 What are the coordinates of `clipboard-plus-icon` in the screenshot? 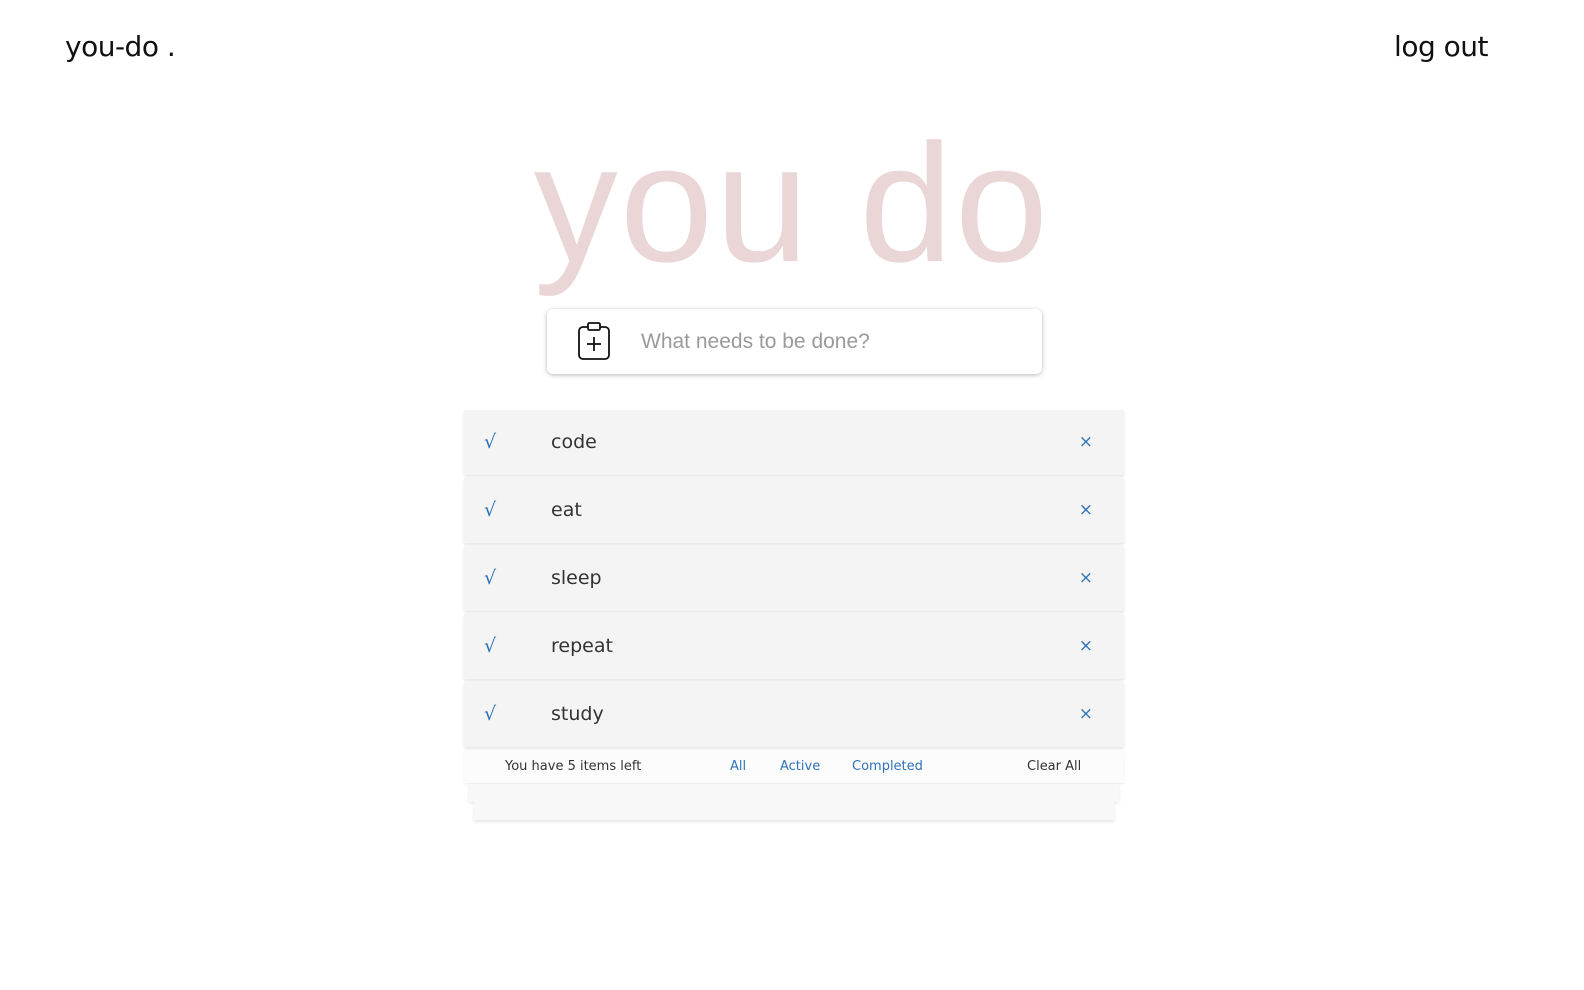 It's located at (594, 341).